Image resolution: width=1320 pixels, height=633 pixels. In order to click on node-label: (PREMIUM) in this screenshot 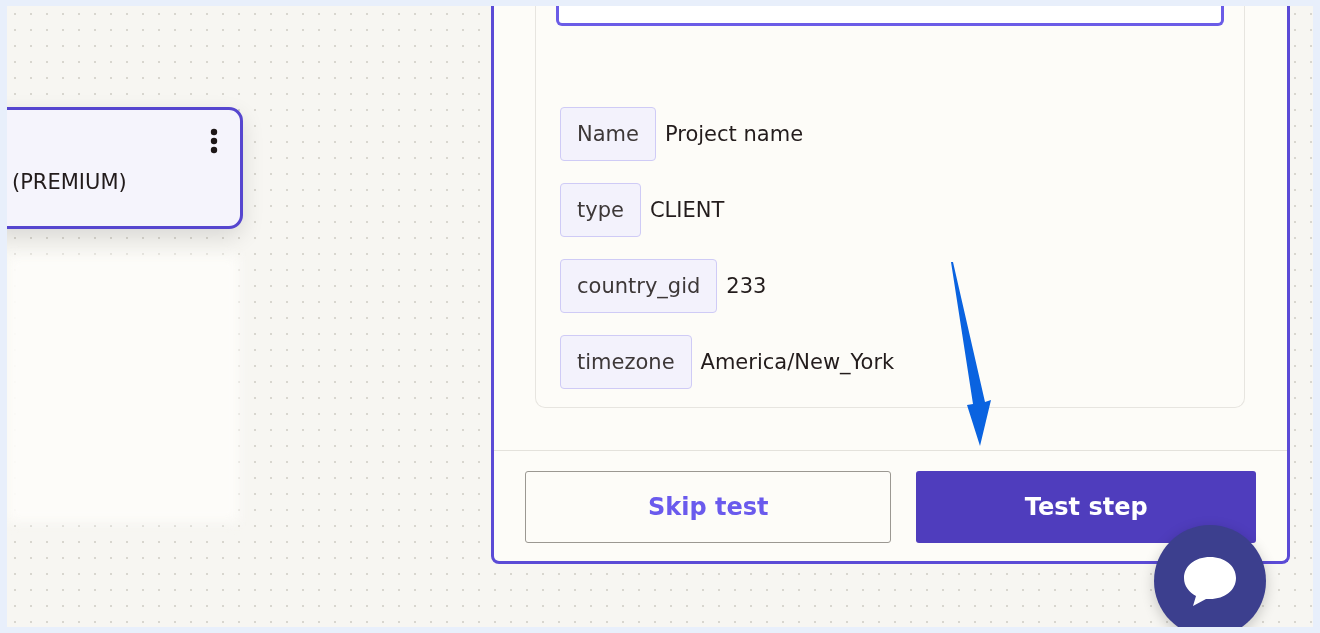, I will do `click(70, 182)`.